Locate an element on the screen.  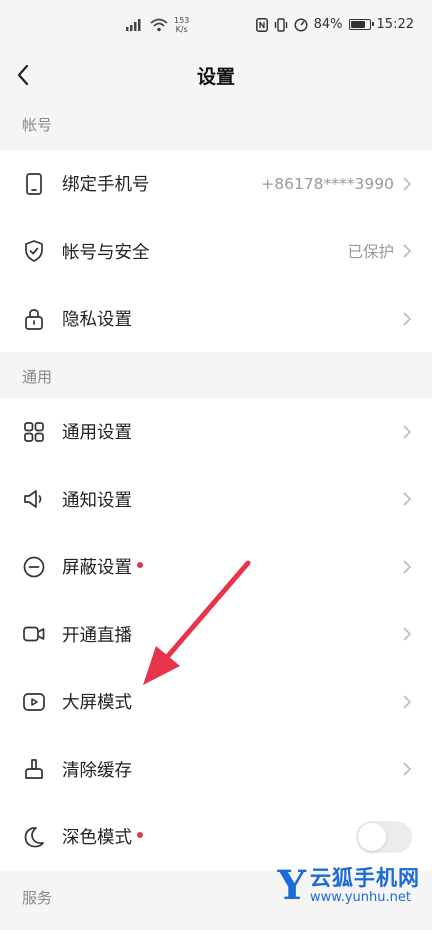
row-notifications: 通知设置 is located at coordinates (216, 500).